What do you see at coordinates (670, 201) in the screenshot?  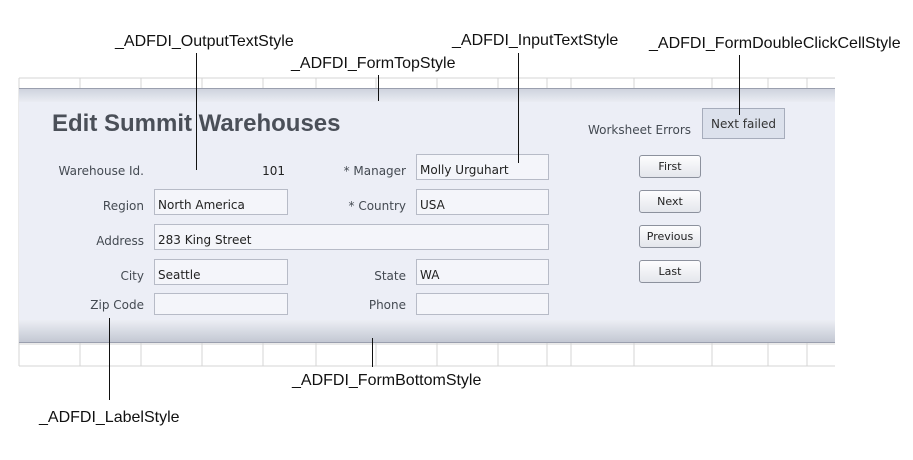 I see `next-button: Next` at bounding box center [670, 201].